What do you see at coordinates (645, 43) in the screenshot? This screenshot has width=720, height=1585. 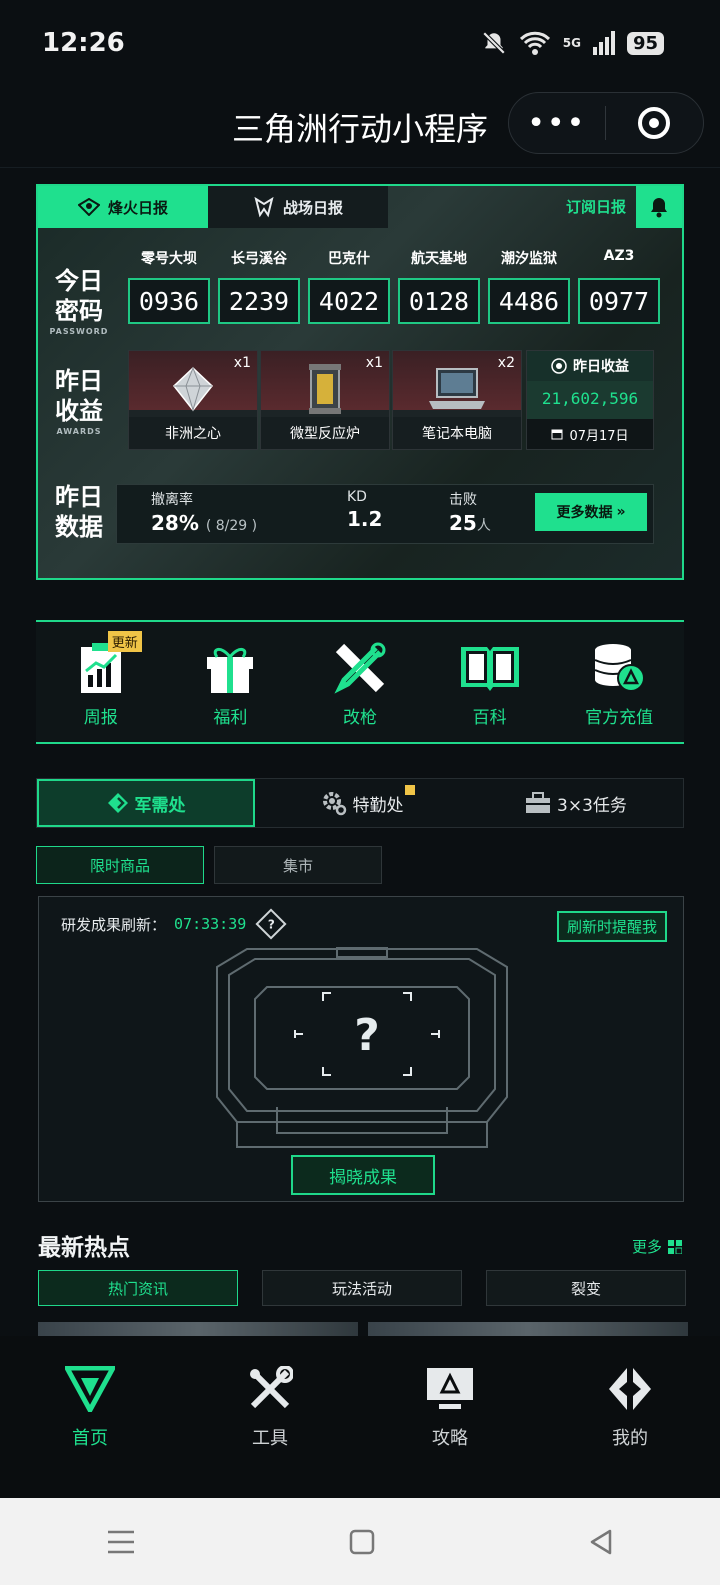 I see `battery-indicator: 95` at bounding box center [645, 43].